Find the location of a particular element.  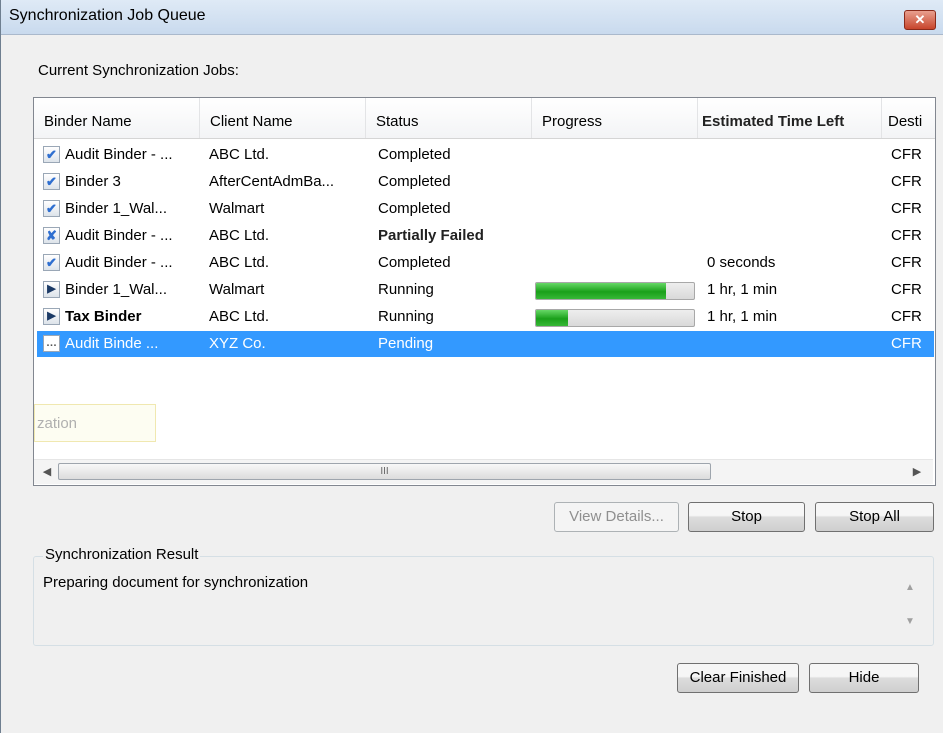

column-header-estimated-time-left: Estimated Time Left is located at coordinates (790, 118).